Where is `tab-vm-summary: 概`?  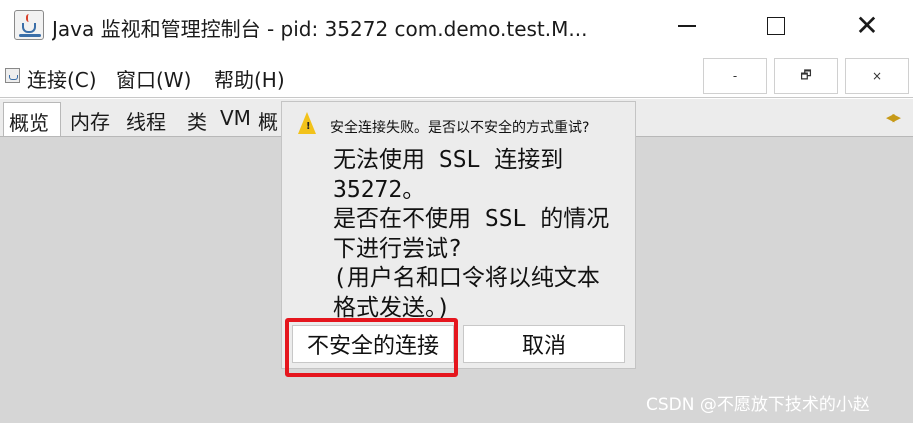
tab-vm-summary: 概 is located at coordinates (268, 119).